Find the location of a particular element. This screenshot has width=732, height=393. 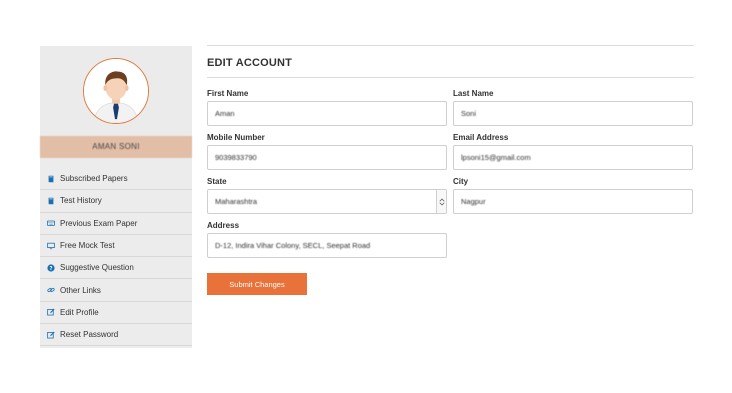

sidebar-item-free-mock-test: Free Mock Test is located at coordinates (116, 246).